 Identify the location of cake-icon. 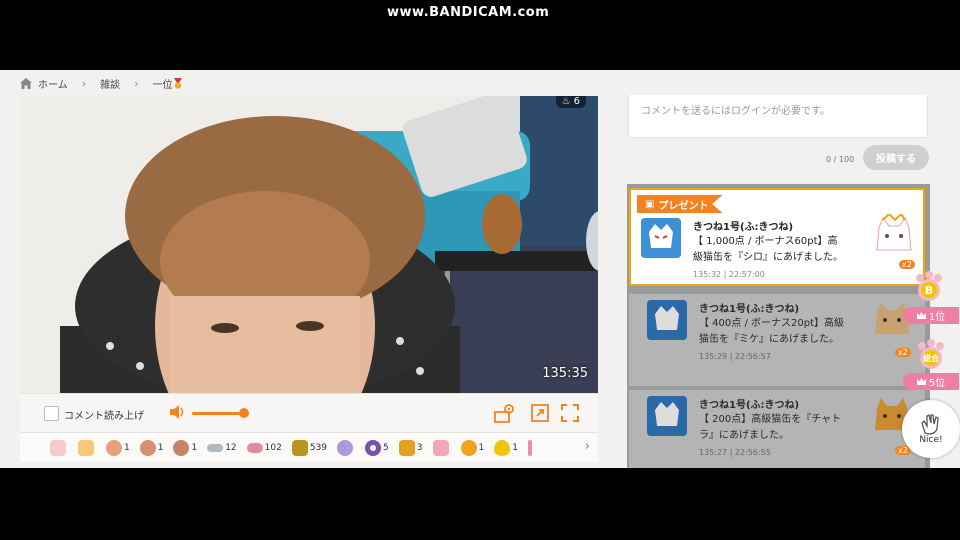
(58, 447).